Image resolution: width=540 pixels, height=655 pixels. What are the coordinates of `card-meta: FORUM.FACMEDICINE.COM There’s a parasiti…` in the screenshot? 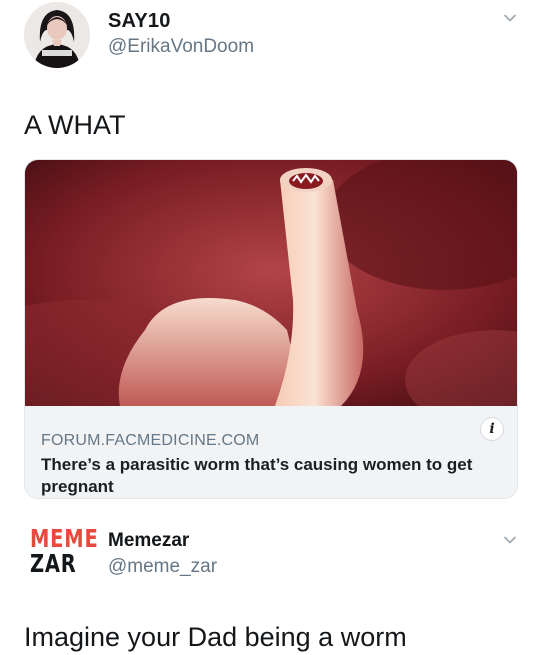 It's located at (271, 452).